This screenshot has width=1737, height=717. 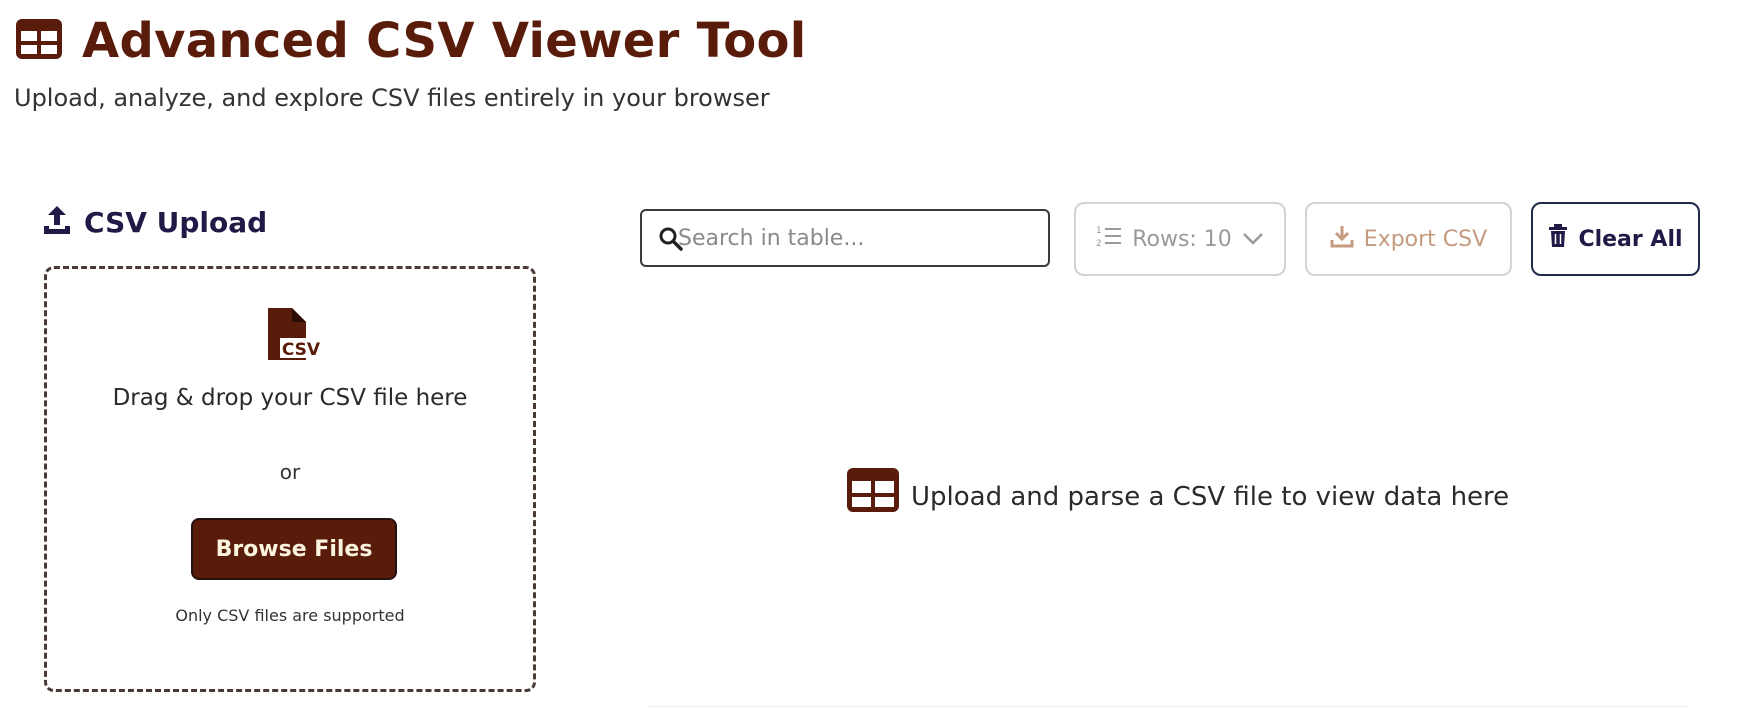 I want to click on rows-per-page-select: 1 2 Rows: 10, so click(x=1180, y=239).